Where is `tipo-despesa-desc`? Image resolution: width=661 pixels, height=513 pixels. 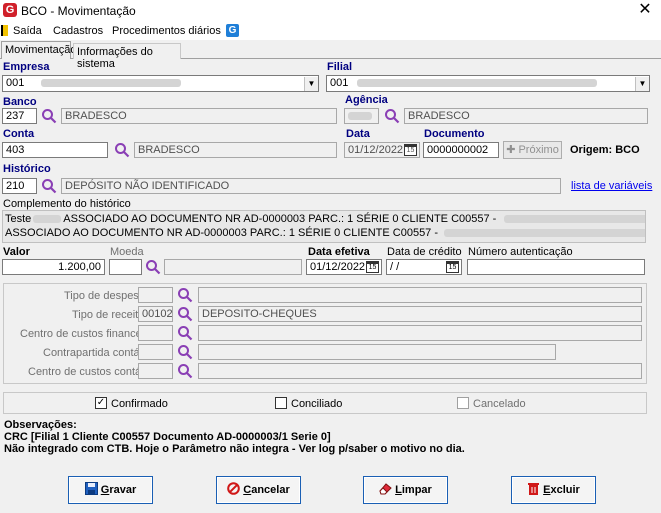
tipo-despesa-desc is located at coordinates (420, 295).